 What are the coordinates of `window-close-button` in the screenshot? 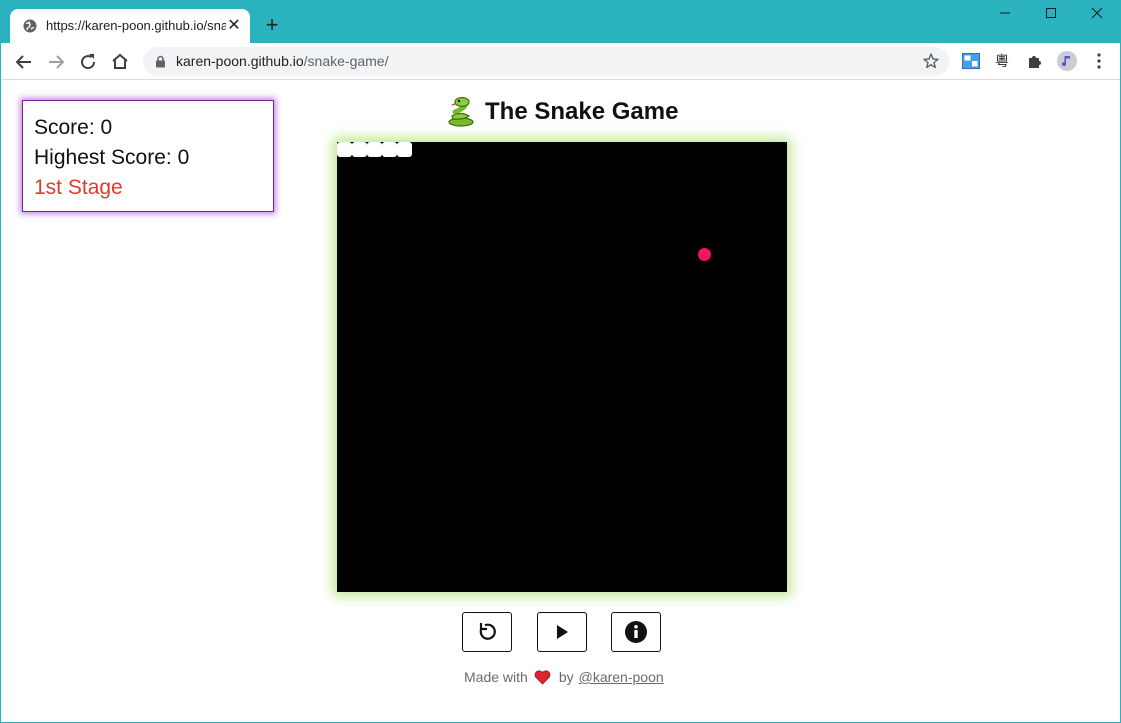 It's located at (1097, 15).